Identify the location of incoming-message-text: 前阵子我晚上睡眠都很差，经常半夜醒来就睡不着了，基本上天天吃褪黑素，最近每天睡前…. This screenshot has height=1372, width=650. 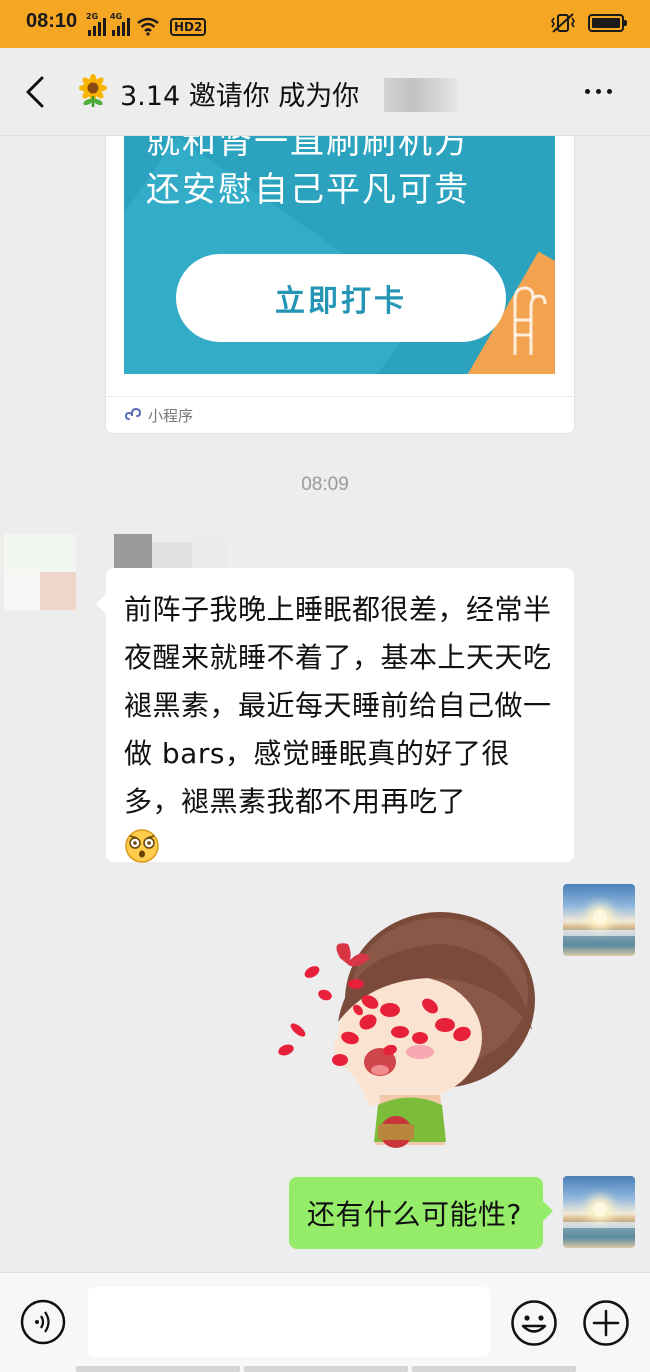
(338, 705).